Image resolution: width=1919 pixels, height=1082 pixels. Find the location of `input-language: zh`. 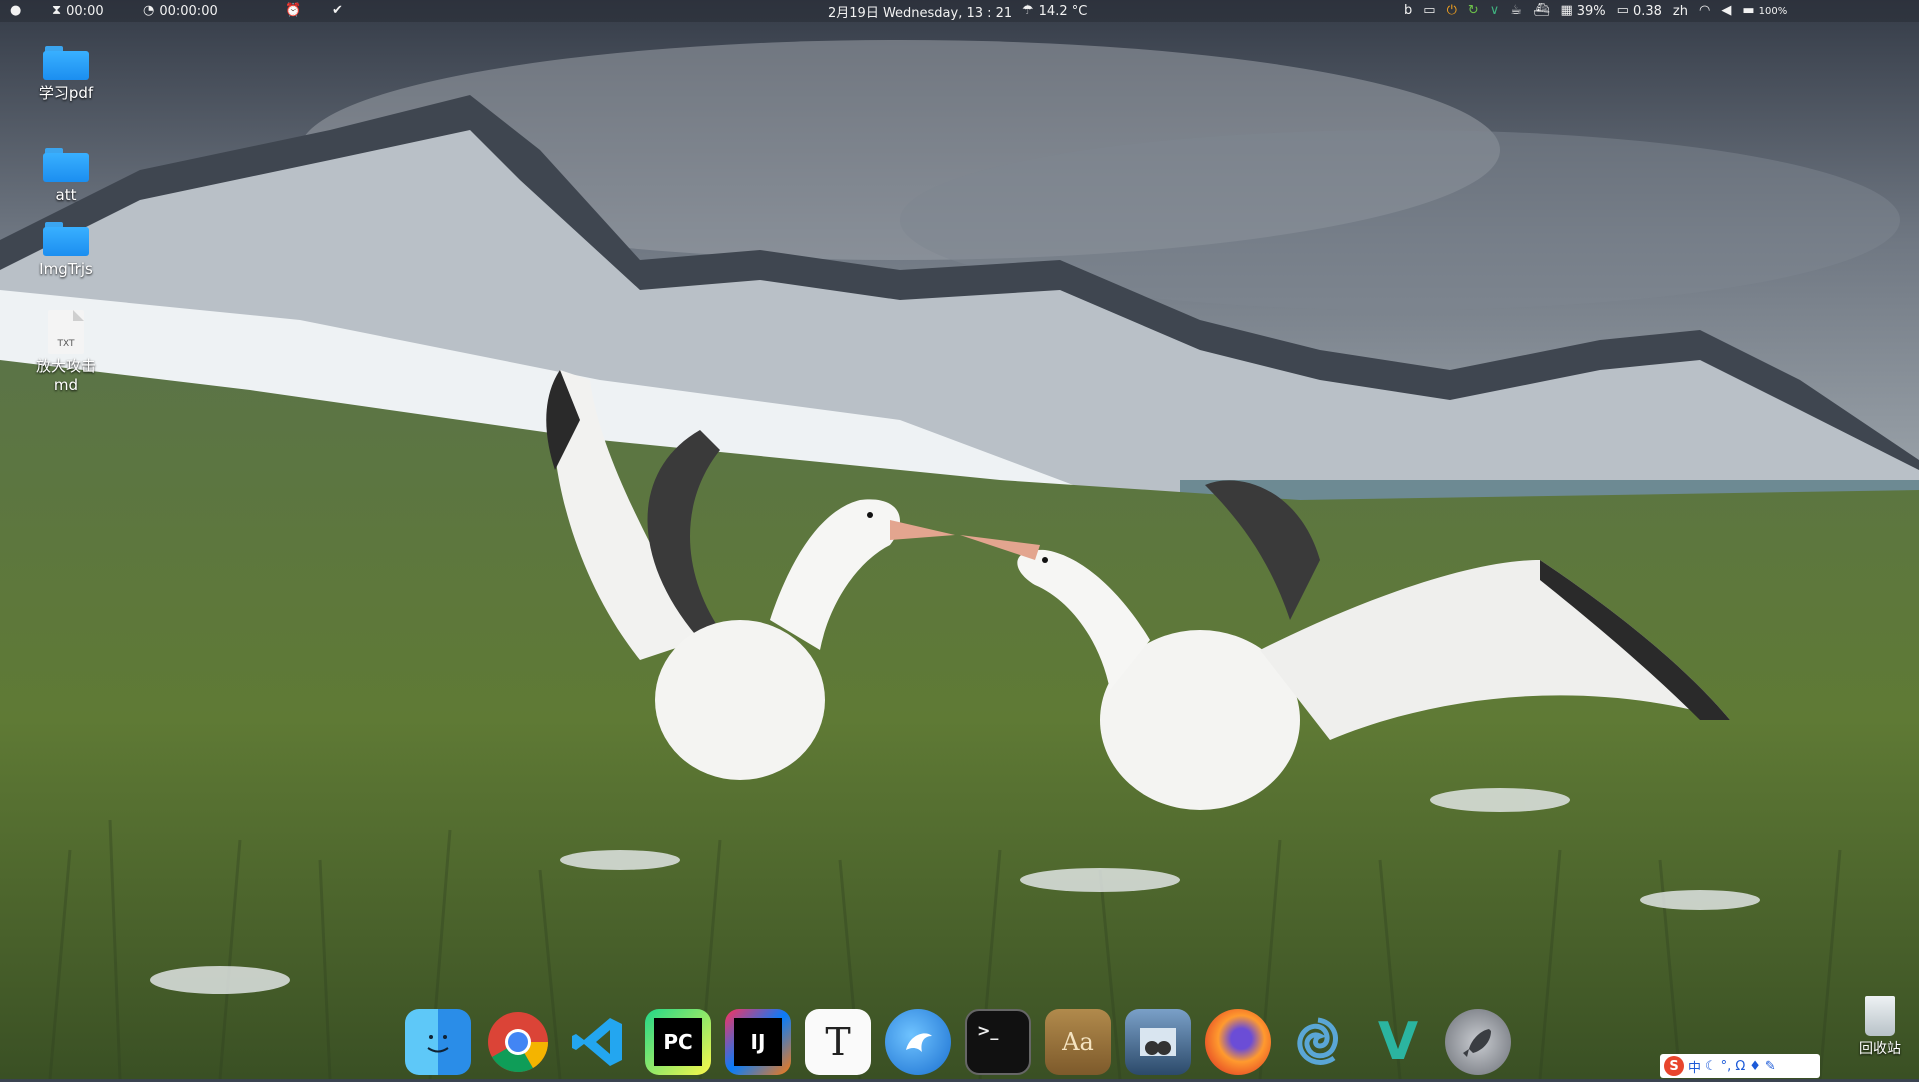

input-language: zh is located at coordinates (1680, 11).